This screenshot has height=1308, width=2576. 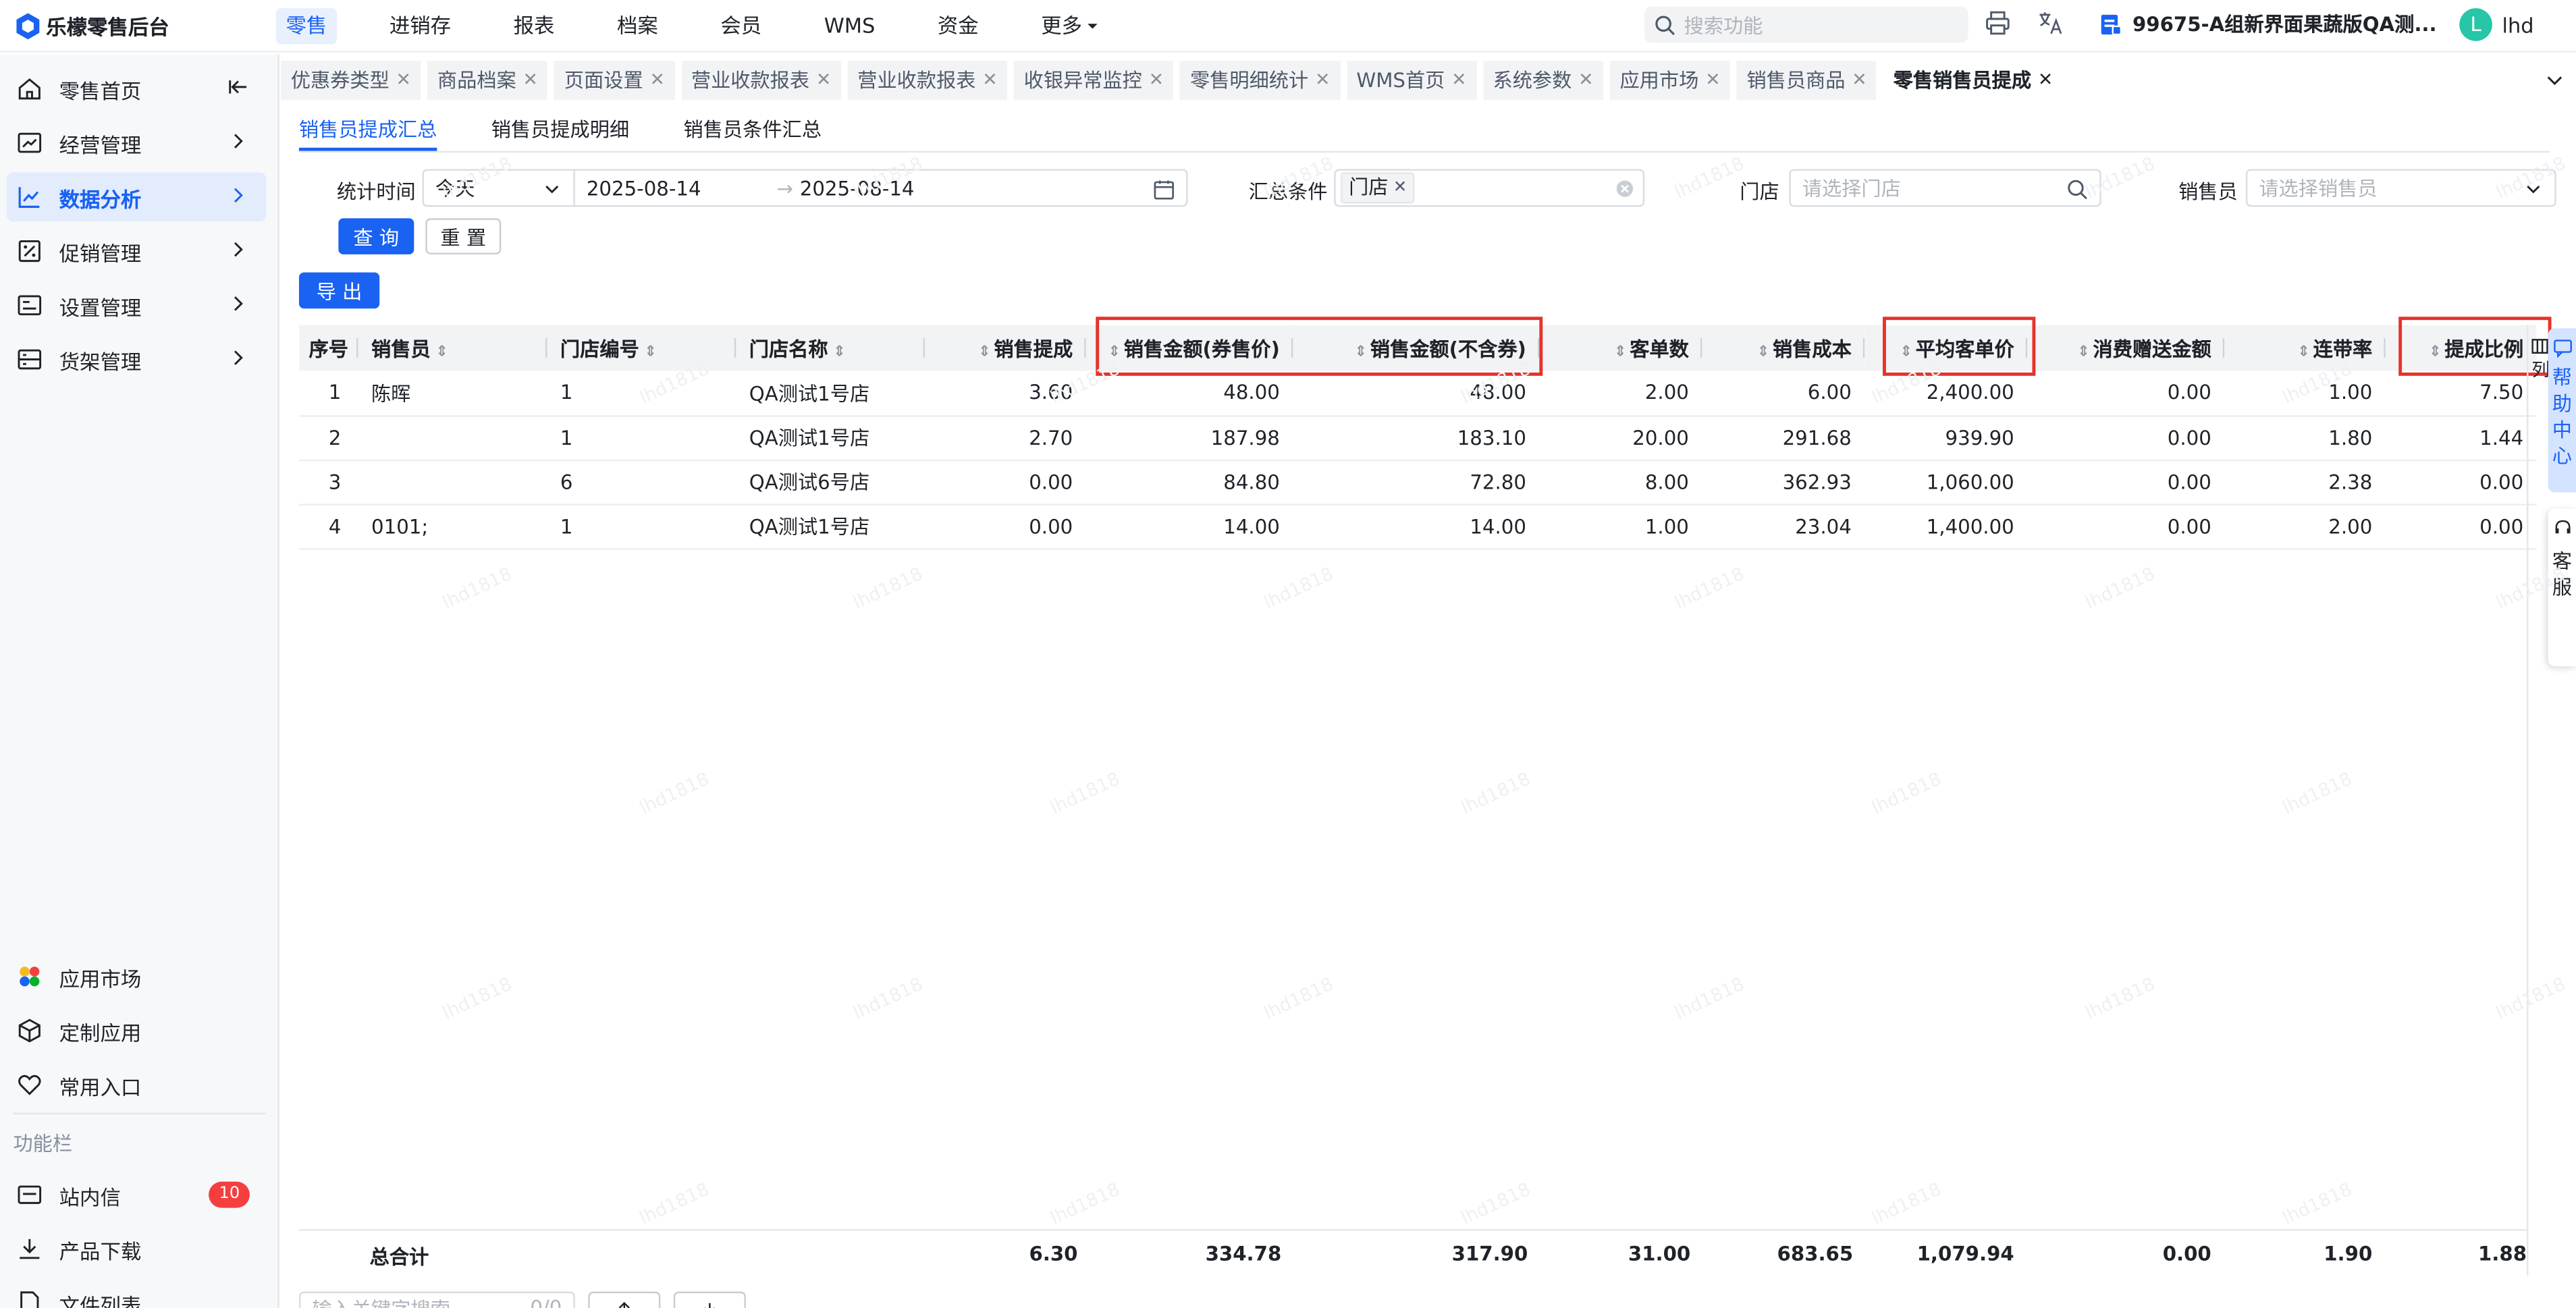 What do you see at coordinates (1624, 189) in the screenshot?
I see `clear-icon` at bounding box center [1624, 189].